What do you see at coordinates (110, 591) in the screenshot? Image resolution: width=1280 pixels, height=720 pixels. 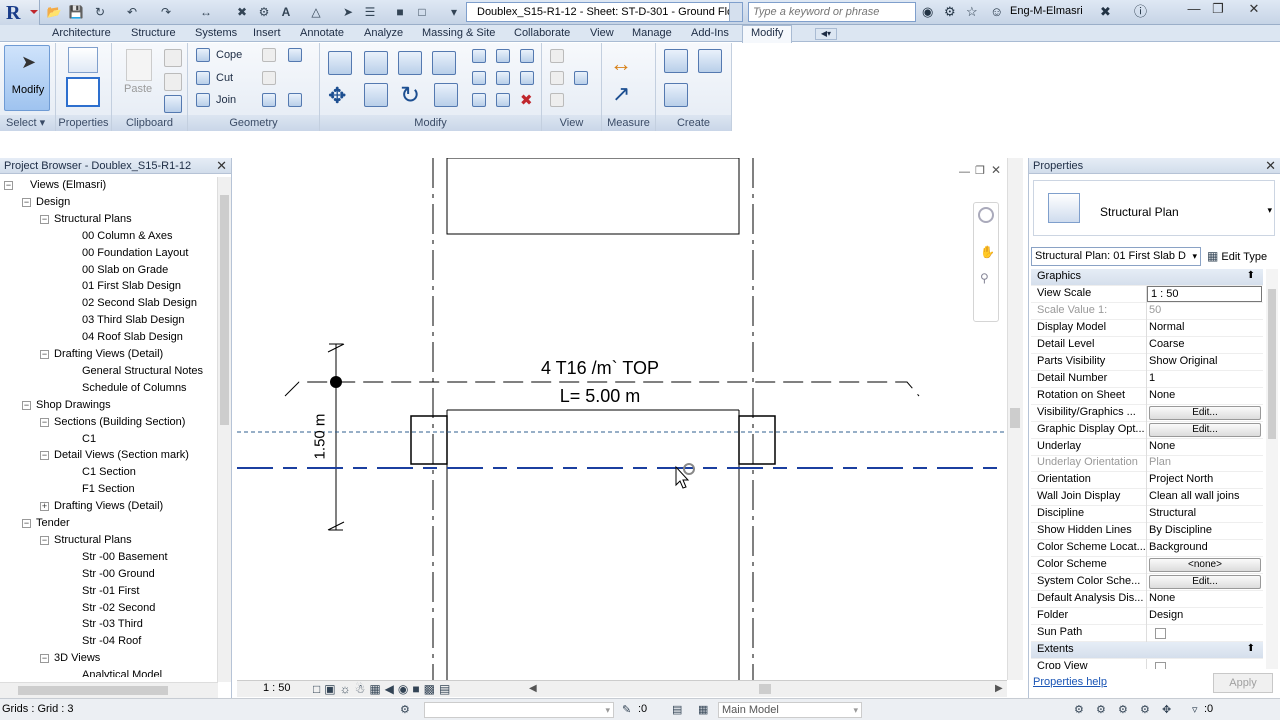 I see `tree-item: Str -01 First` at bounding box center [110, 591].